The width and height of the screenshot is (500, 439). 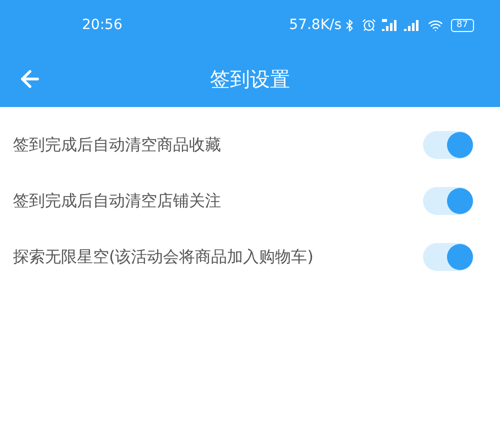 I want to click on page-title: 签到设置, so click(x=250, y=79).